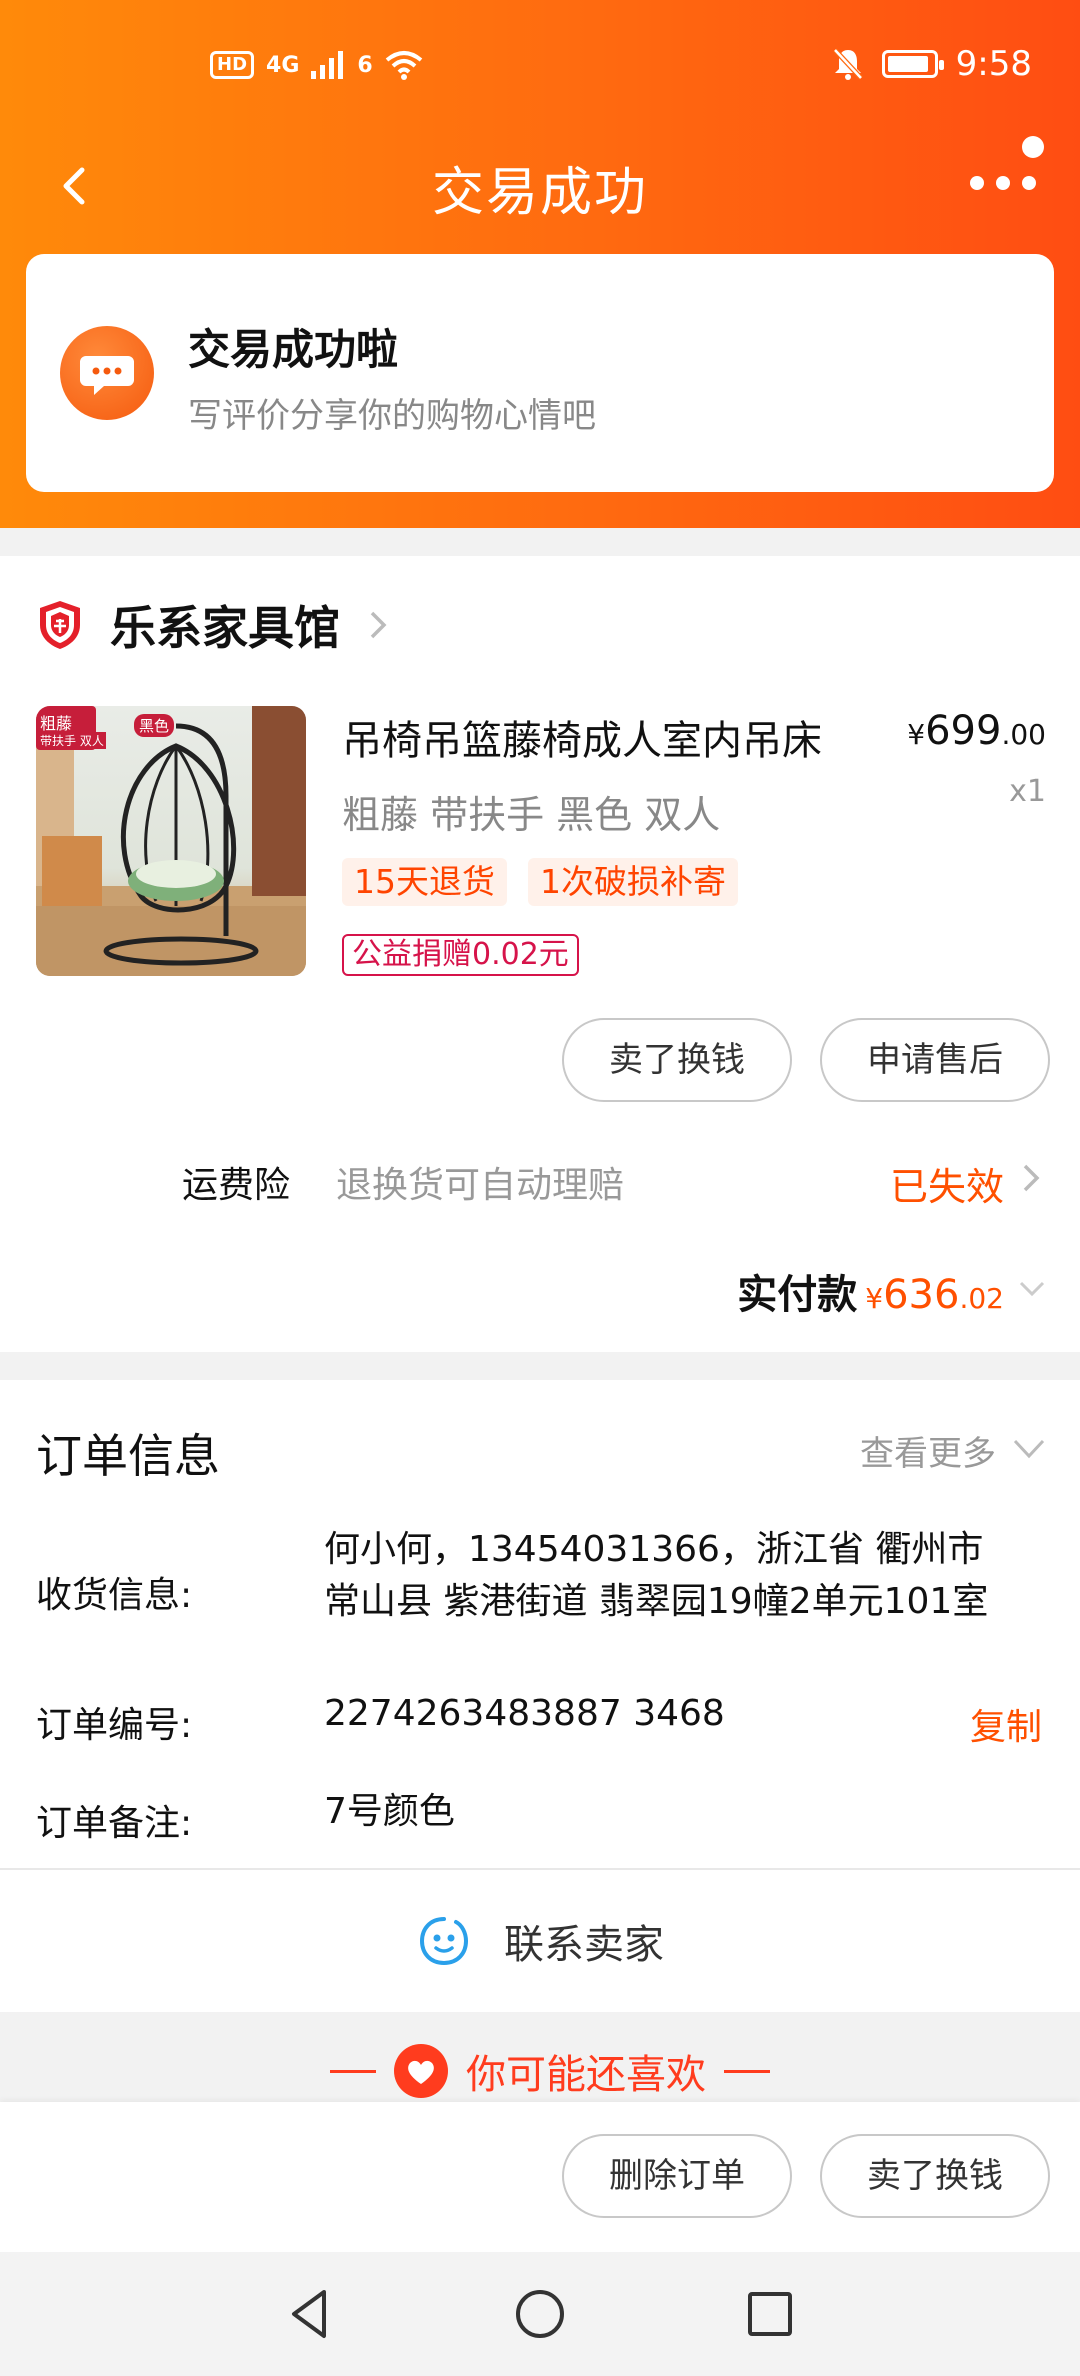 This screenshot has width=1080, height=2376. I want to click on success-subtitle: 写评价分享你的购物心情吧, so click(392, 416).